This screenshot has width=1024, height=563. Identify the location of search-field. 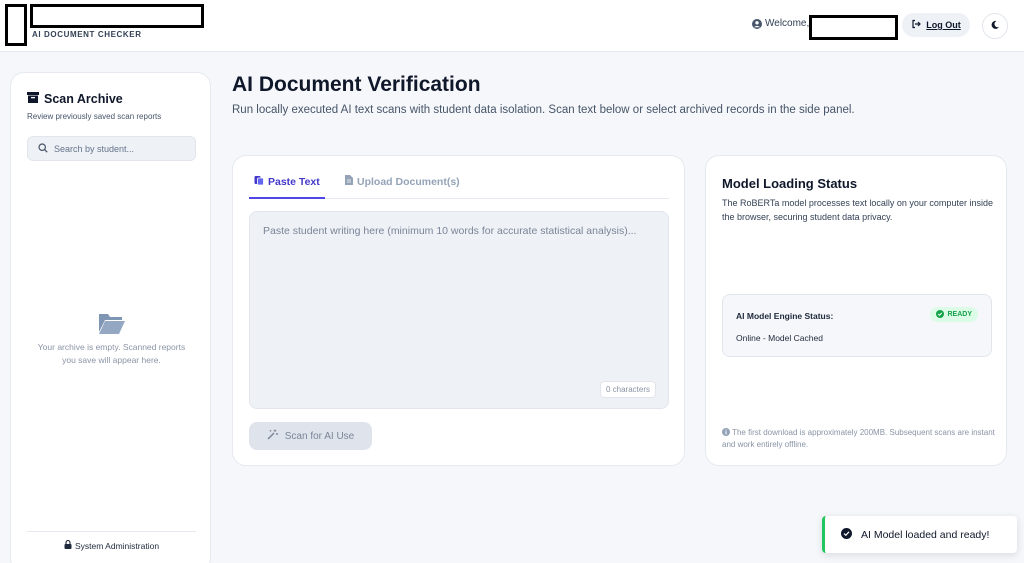
(111, 148).